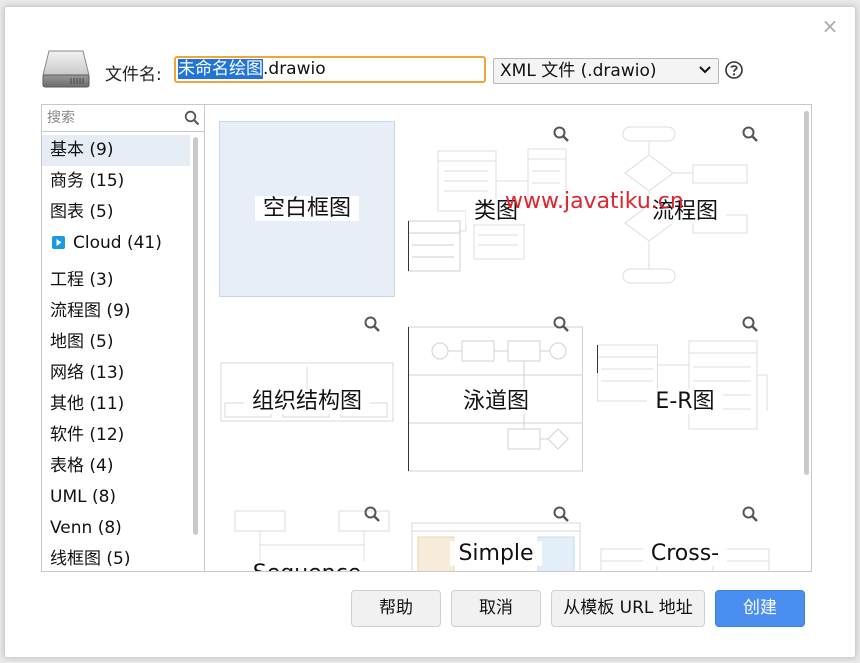  Describe the element at coordinates (192, 118) in the screenshot. I see `search-icon` at that location.